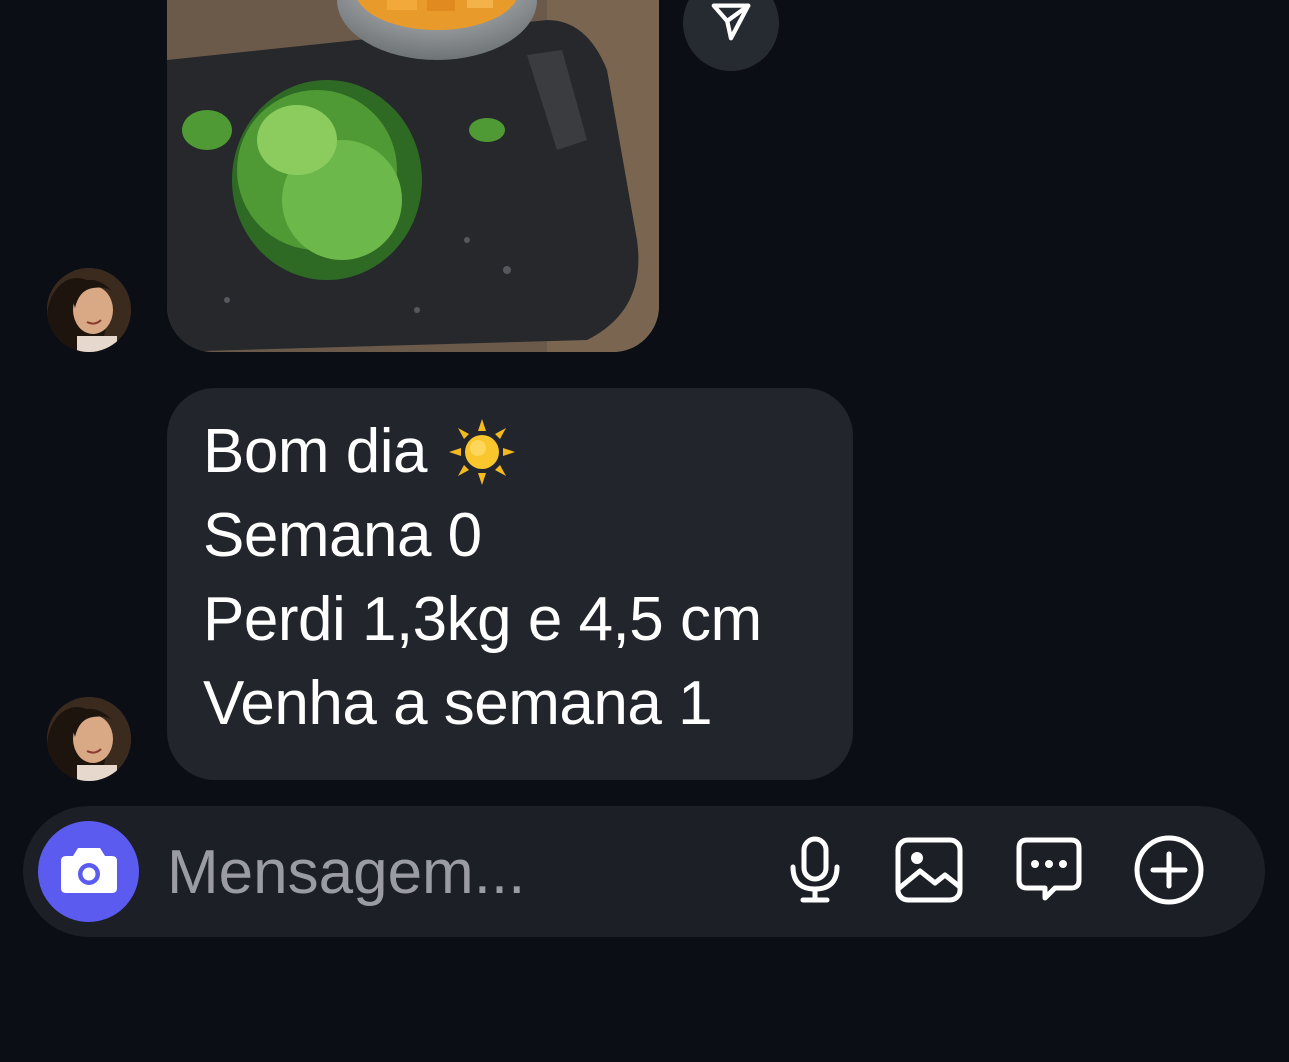 The image size is (1289, 1062). I want to click on microphone-button, so click(815, 872).